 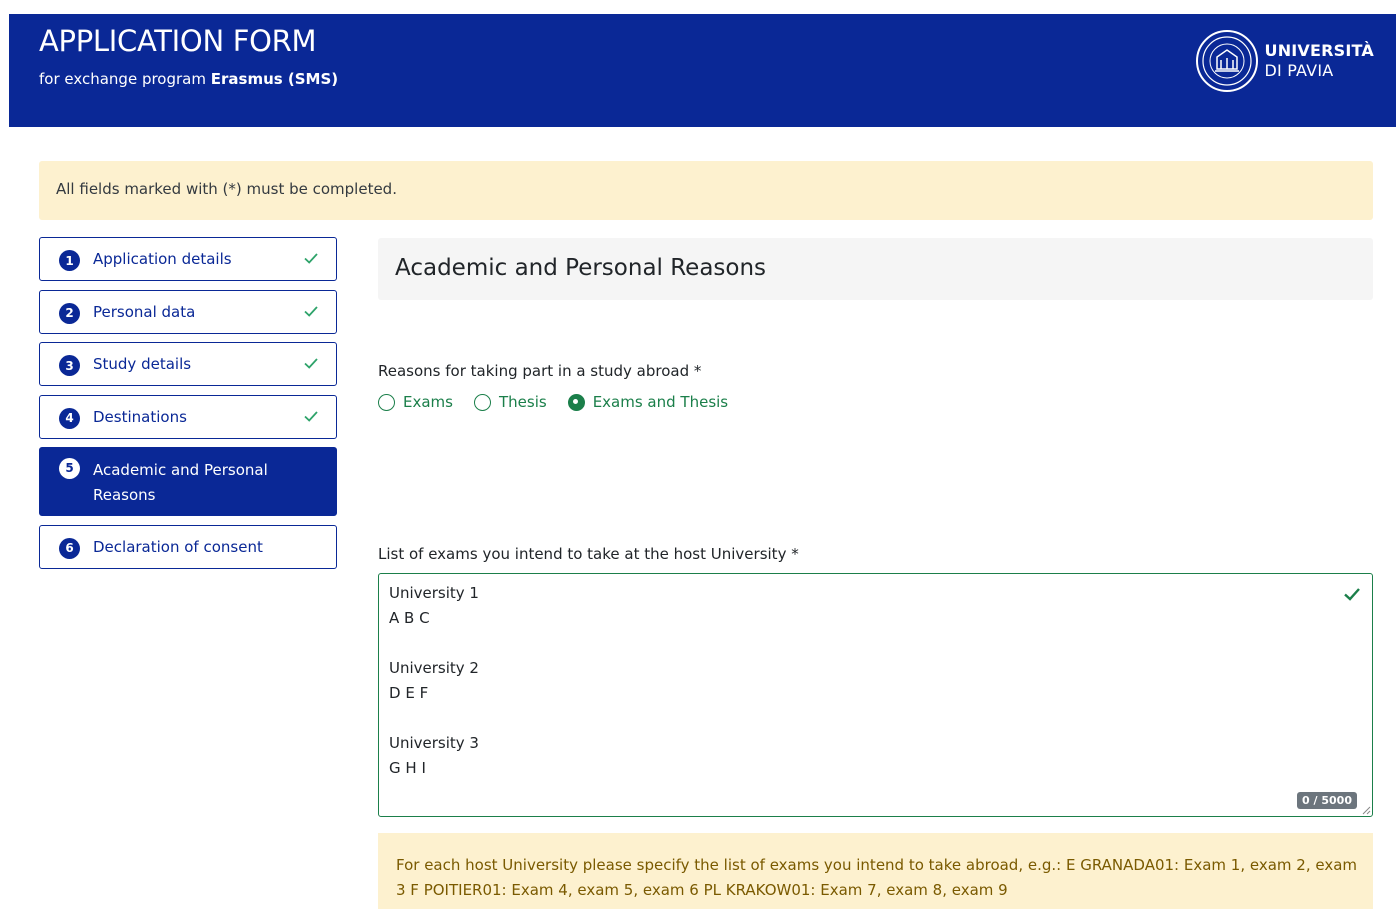 What do you see at coordinates (142, 364) in the screenshot?
I see `step-label: Study details` at bounding box center [142, 364].